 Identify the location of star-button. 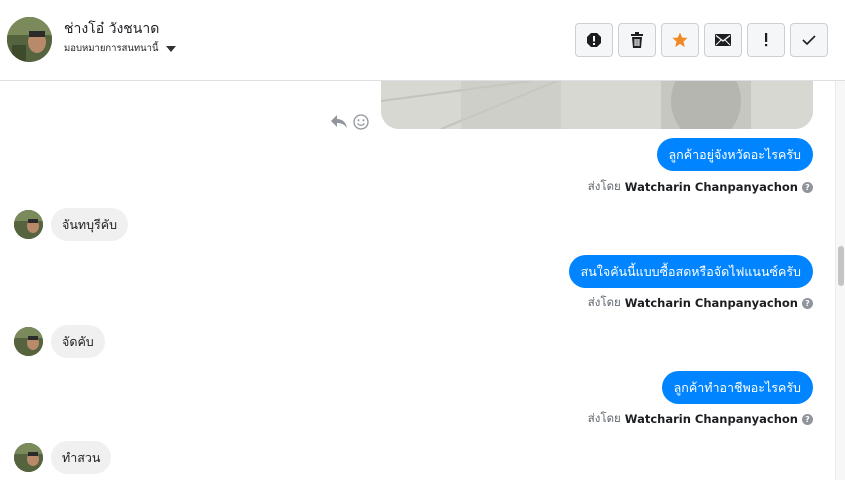
(680, 40).